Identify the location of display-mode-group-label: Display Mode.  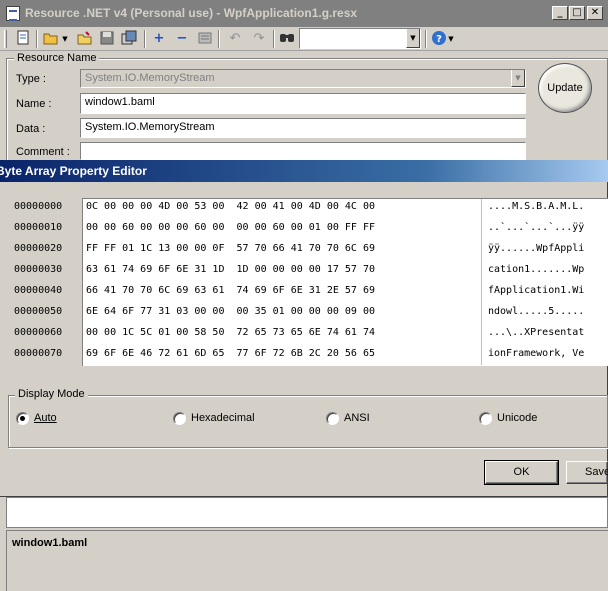
(51, 394).